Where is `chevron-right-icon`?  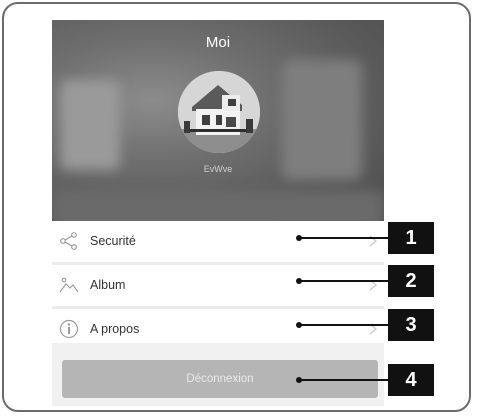 chevron-right-icon is located at coordinates (373, 241).